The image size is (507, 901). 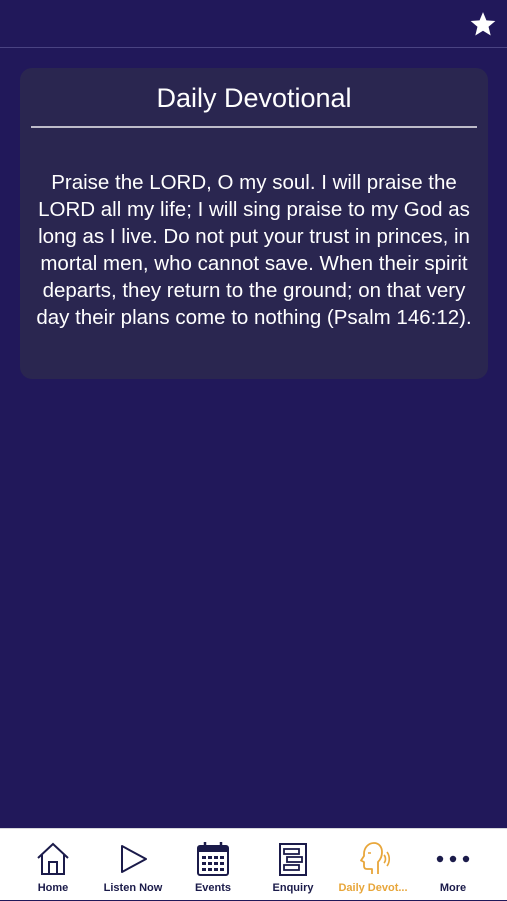 What do you see at coordinates (253, 24) in the screenshot?
I see `top-bar` at bounding box center [253, 24].